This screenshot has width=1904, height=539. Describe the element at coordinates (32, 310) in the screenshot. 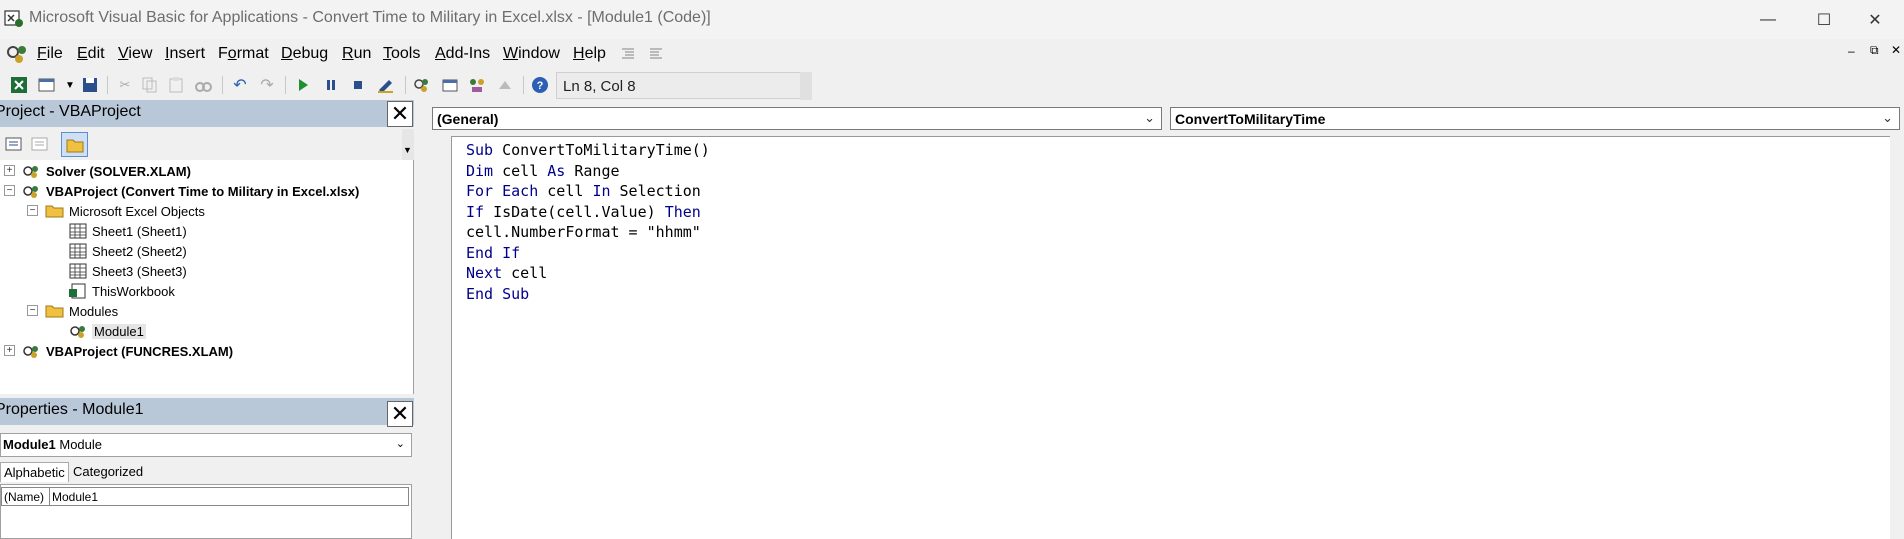

I see `collapse-modules: −` at that location.